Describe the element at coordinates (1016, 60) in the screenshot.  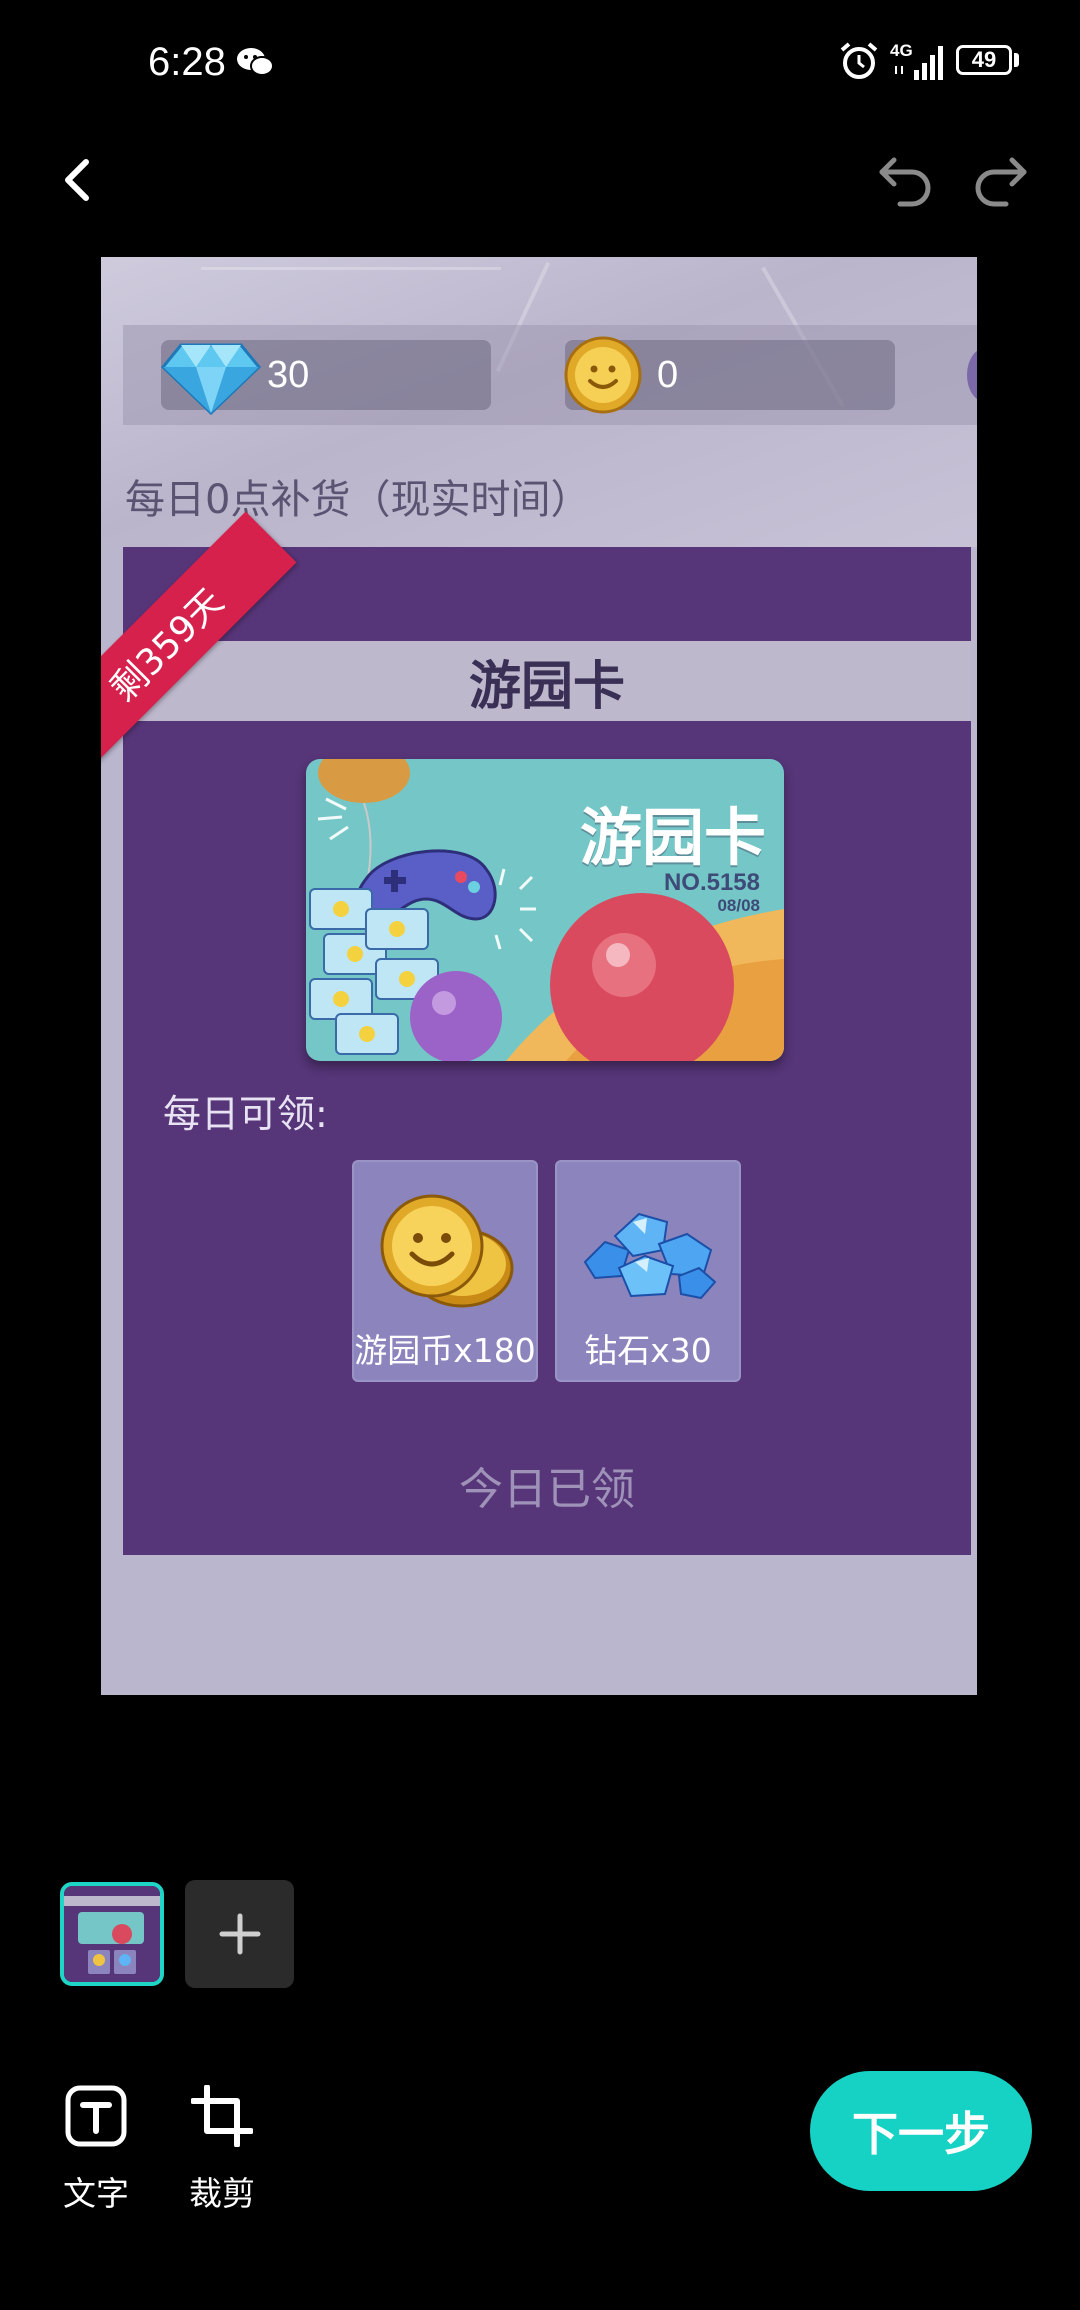
I see `battery-tip` at that location.